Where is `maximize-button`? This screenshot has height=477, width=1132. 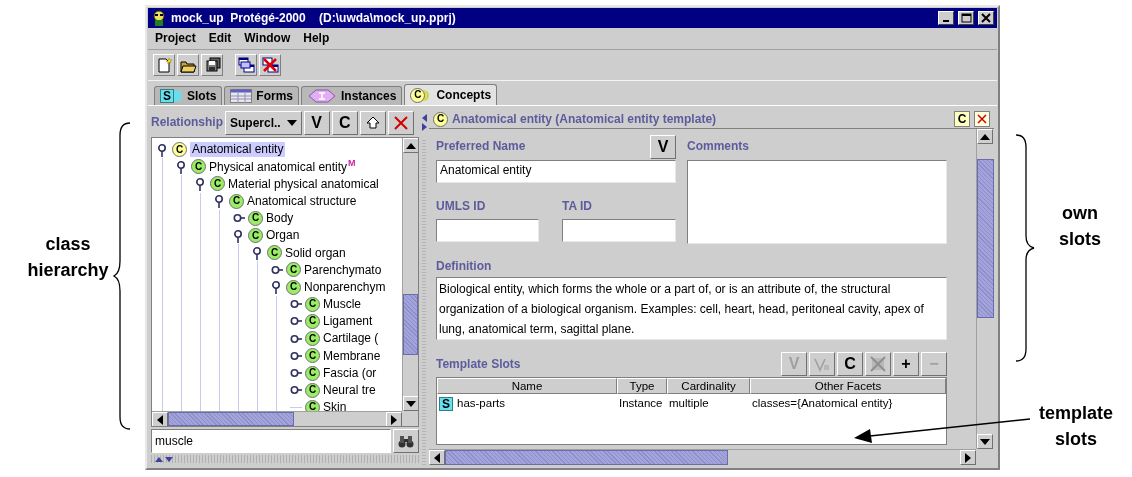
maximize-button is located at coordinates (966, 18).